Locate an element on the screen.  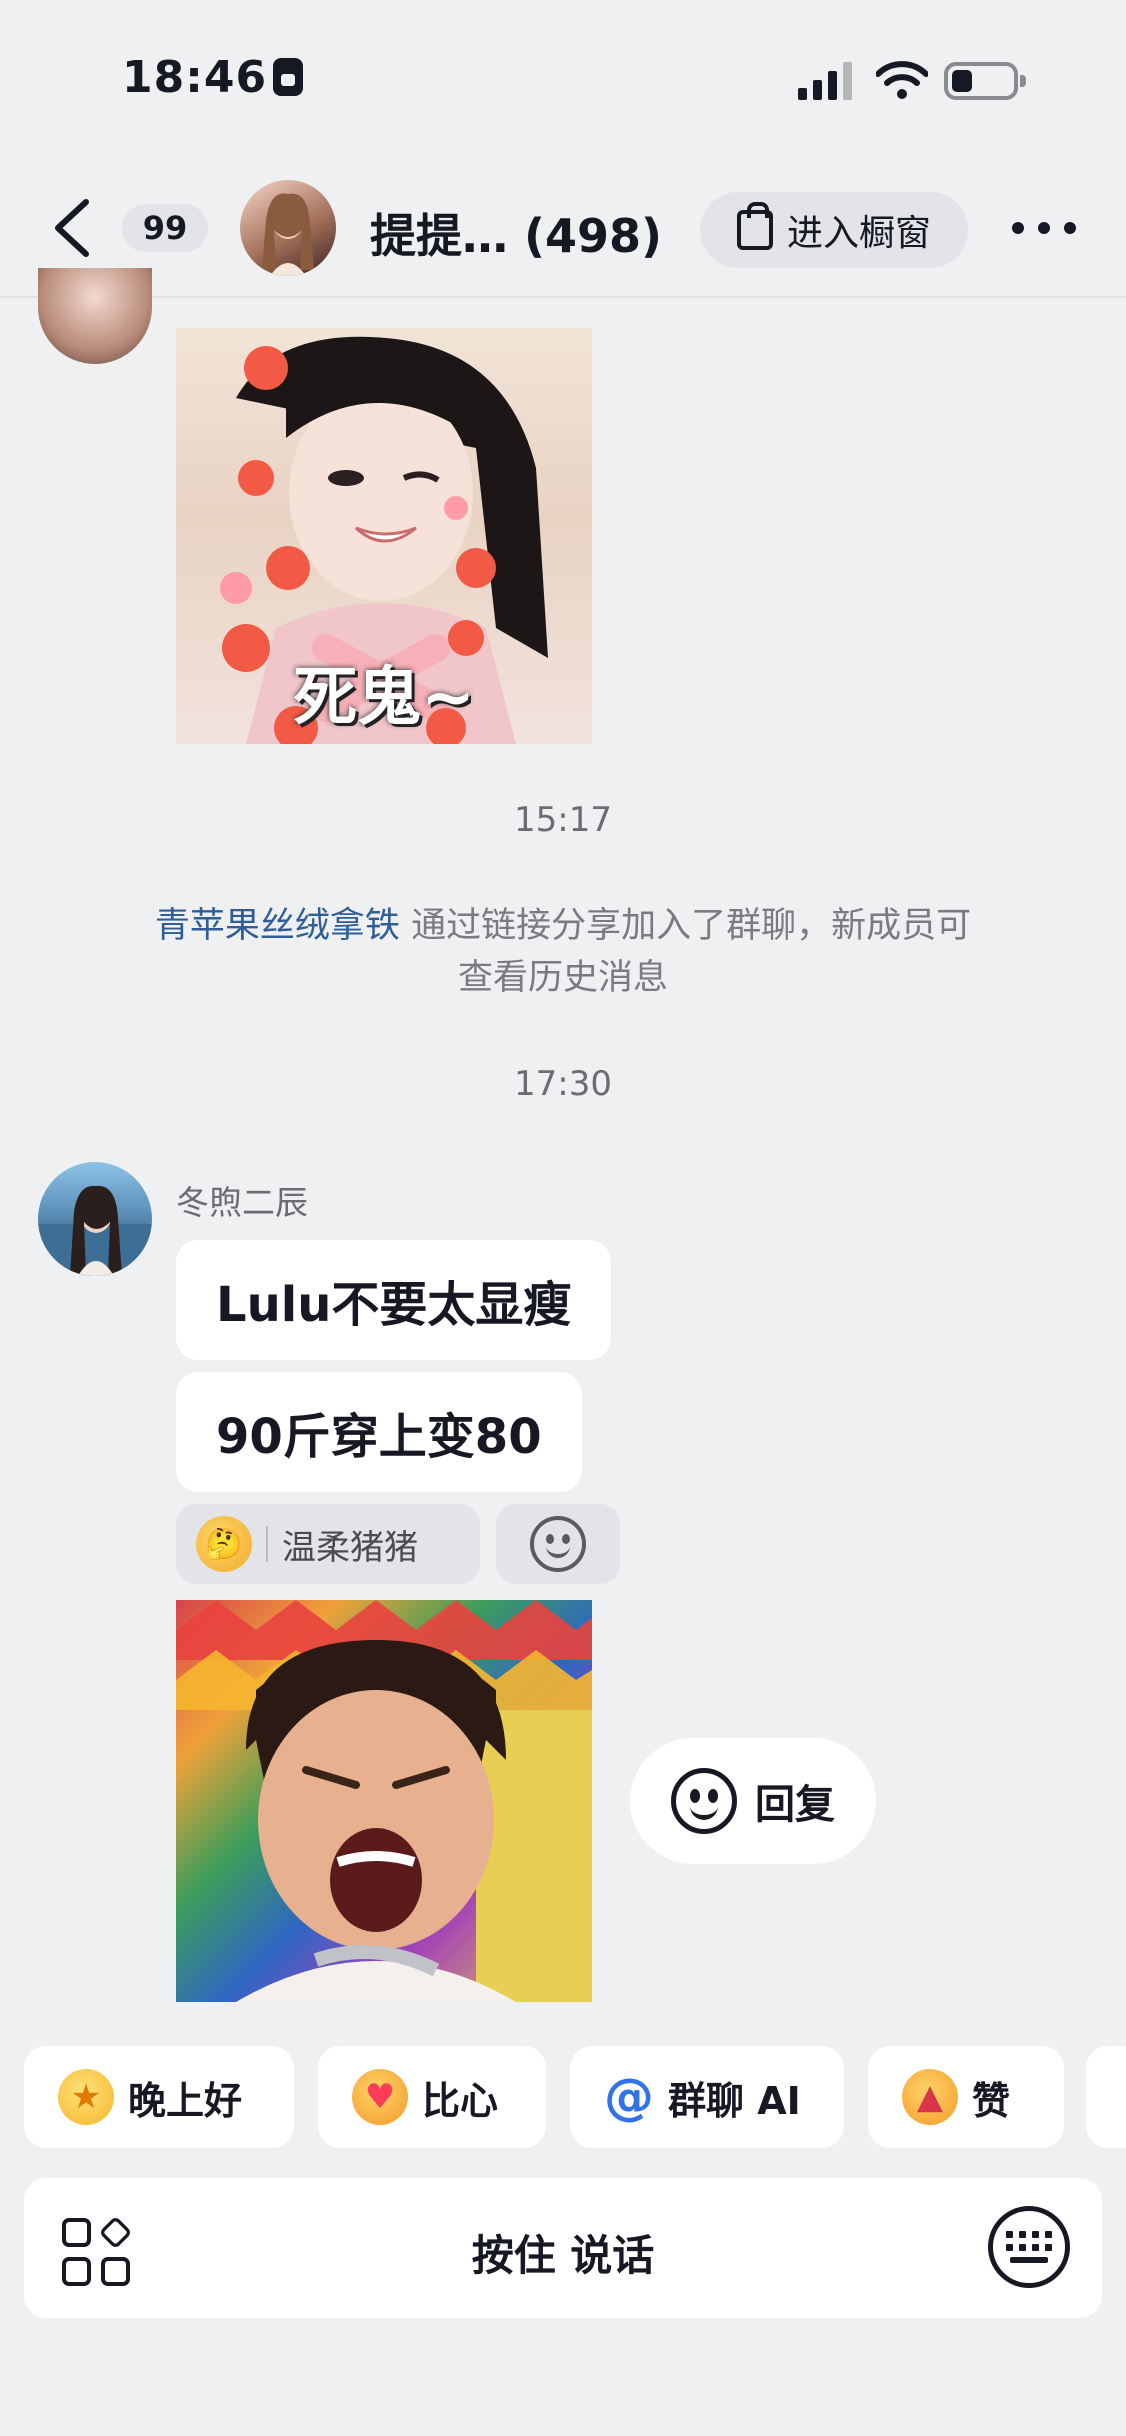
keyboard-icon is located at coordinates (1029, 2247).